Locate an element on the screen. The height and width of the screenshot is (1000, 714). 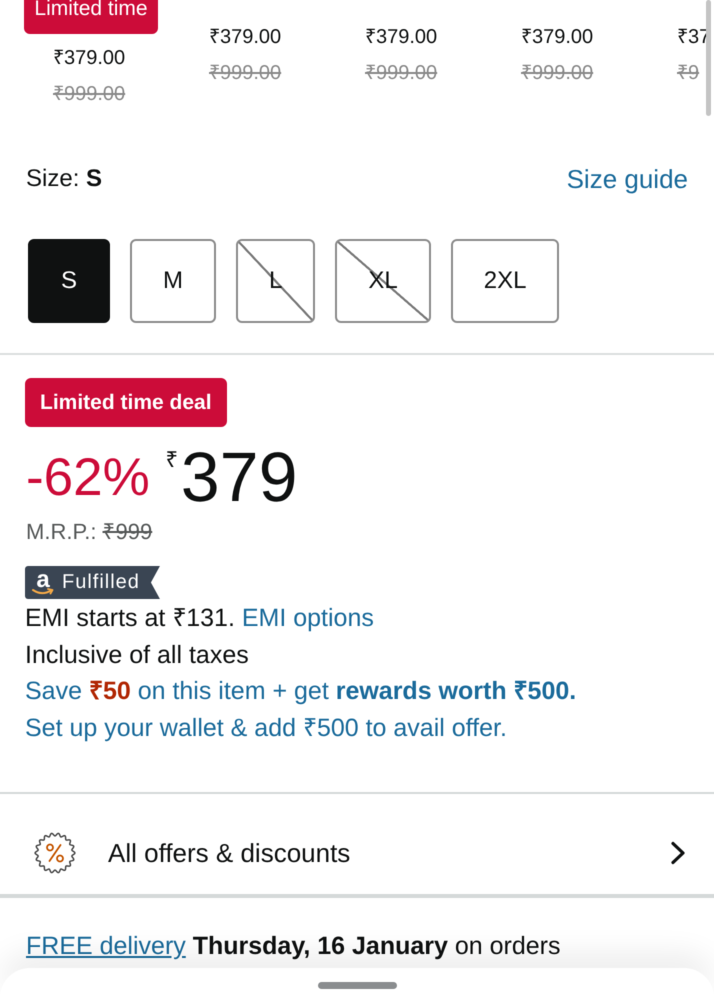
size-guide-link: Size guide is located at coordinates (627, 179).